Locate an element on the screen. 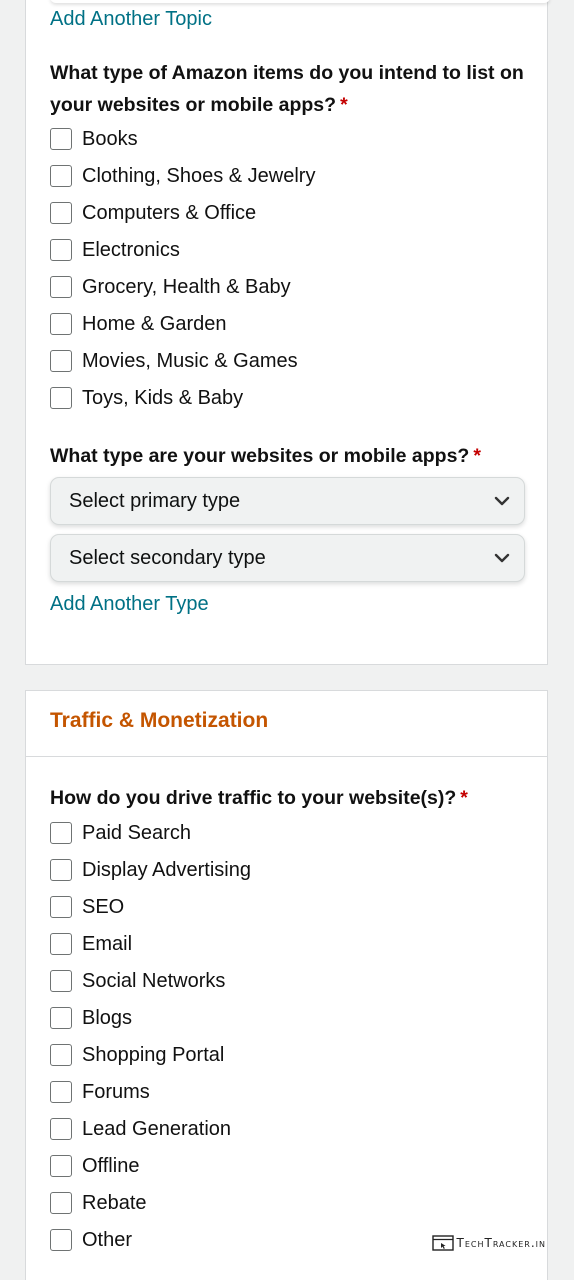  primary-type-select: Select primary type is located at coordinates (287, 501).